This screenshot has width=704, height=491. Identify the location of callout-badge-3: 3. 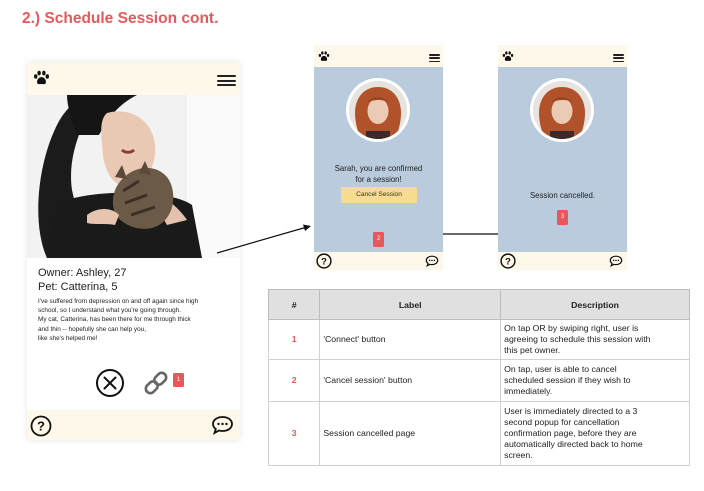
(562, 217).